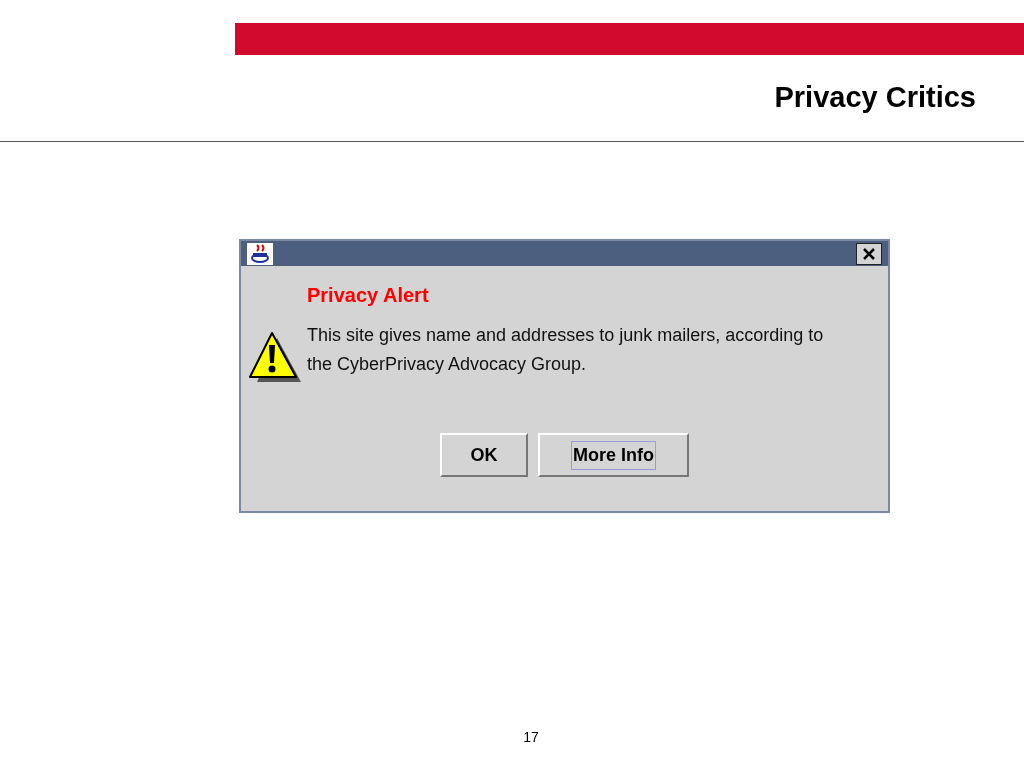  I want to click on page-number: 17, so click(530, 737).